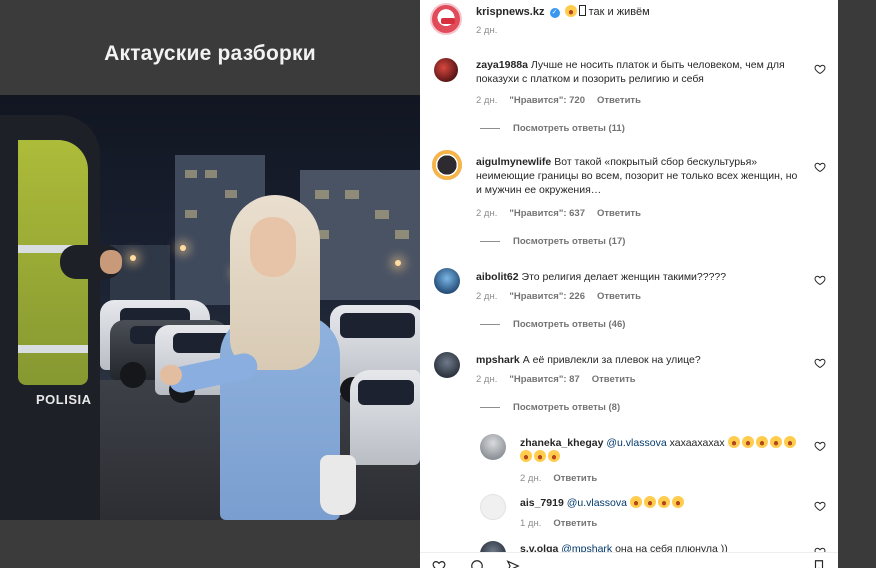  What do you see at coordinates (510, 12) in the screenshot?
I see `author-username: krispnews.kz` at bounding box center [510, 12].